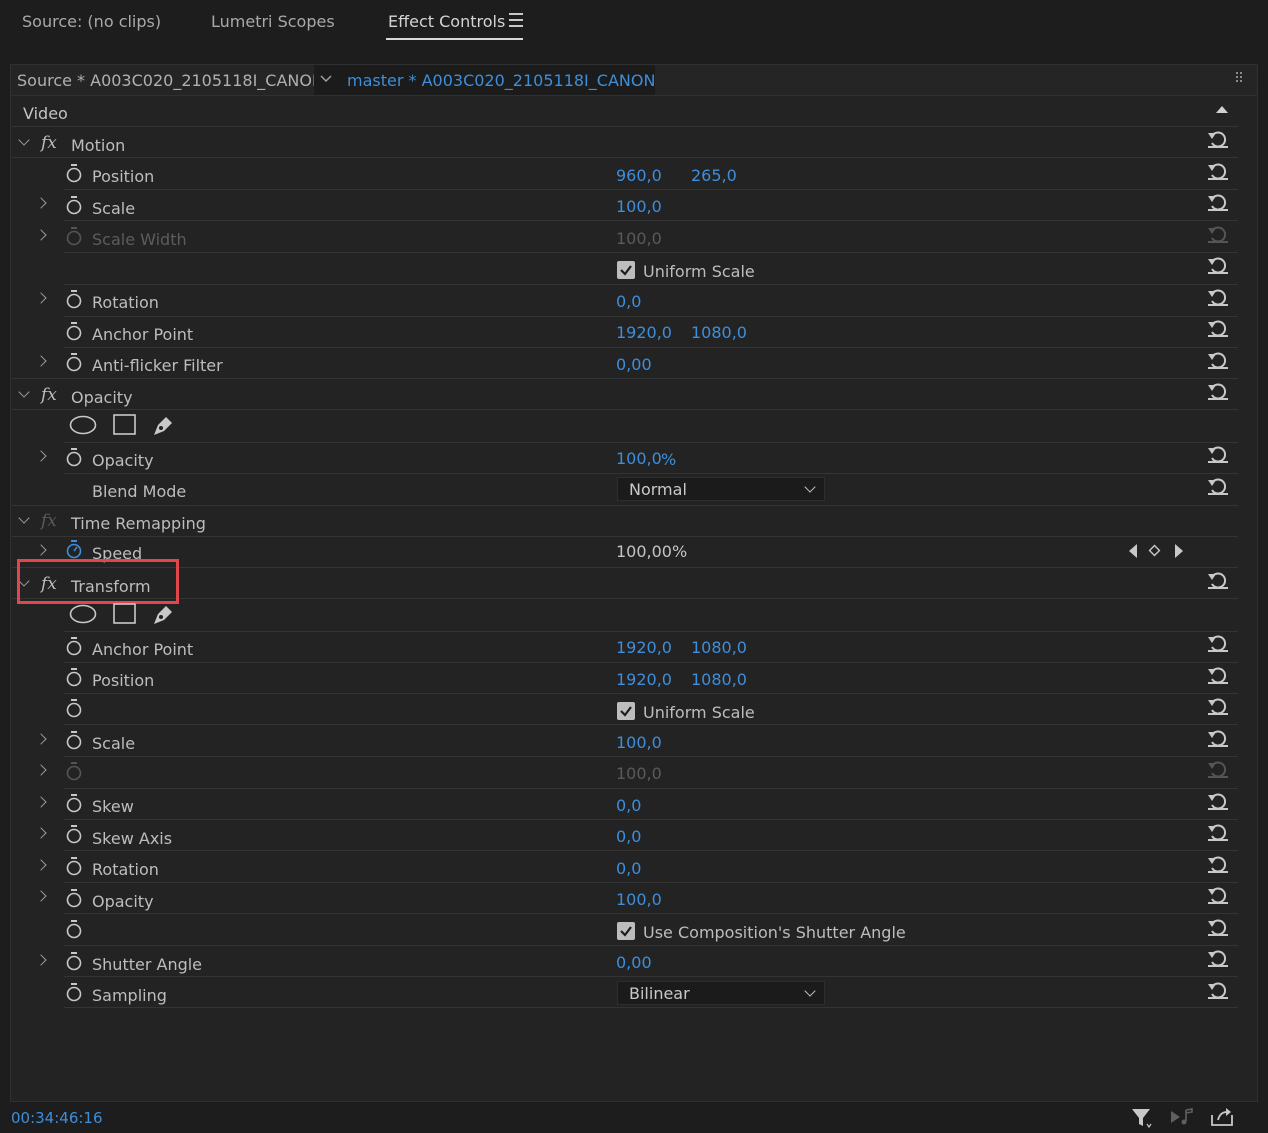 The height and width of the screenshot is (1133, 1268). Describe the element at coordinates (644, 679) in the screenshot. I see `transform-position-x-value: 1920,0` at that location.